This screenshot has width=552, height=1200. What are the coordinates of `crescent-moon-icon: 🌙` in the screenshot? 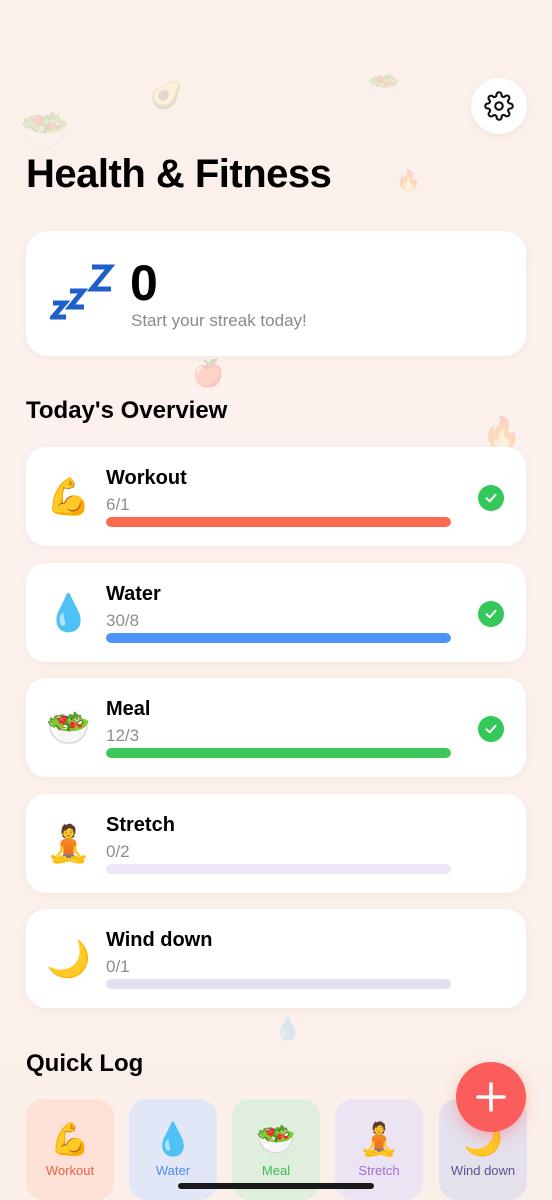 It's located at (68, 958).